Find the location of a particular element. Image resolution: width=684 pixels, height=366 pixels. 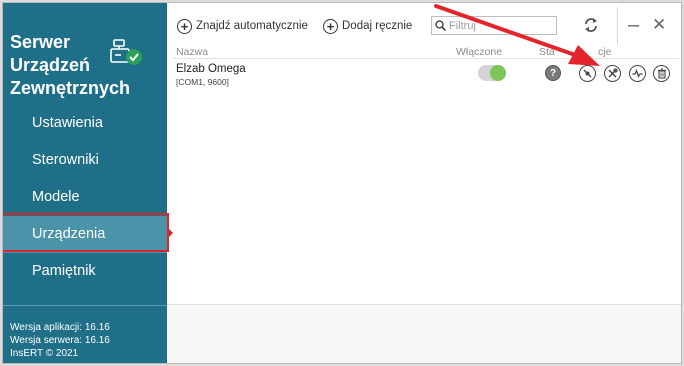

sidebar-item-label: Sterowniki is located at coordinates (65, 160).